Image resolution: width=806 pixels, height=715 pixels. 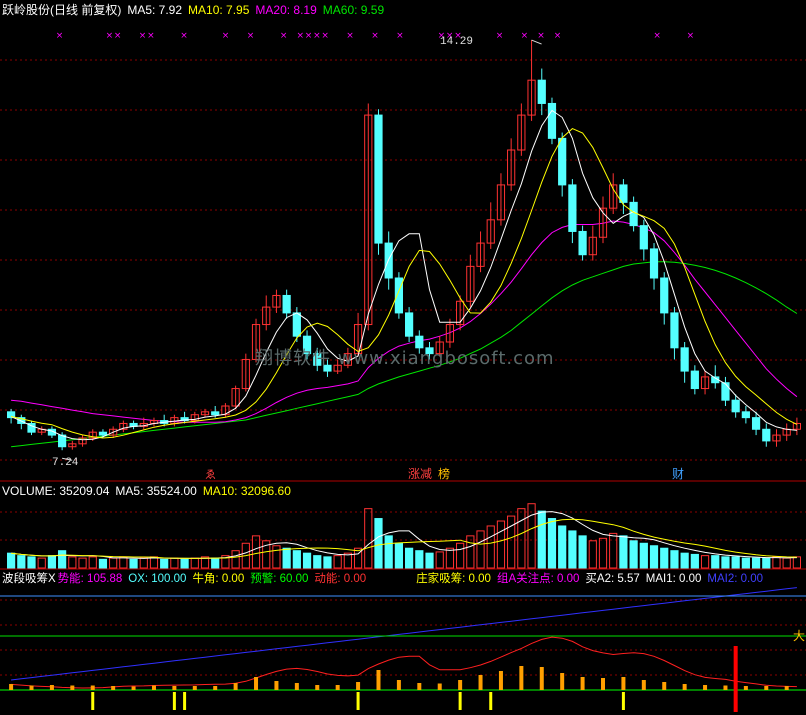 I want to click on indicator-blue-trend, so click(x=404, y=634).